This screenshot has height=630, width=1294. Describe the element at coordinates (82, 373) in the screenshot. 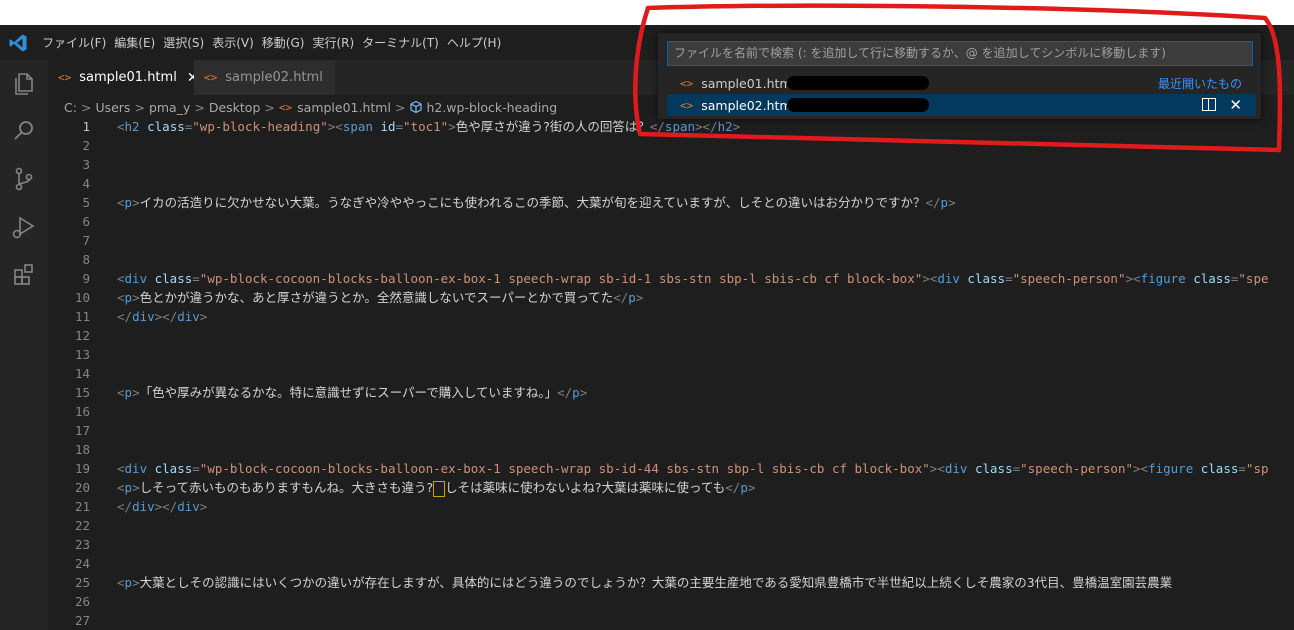

I see `line-number: 14` at that location.